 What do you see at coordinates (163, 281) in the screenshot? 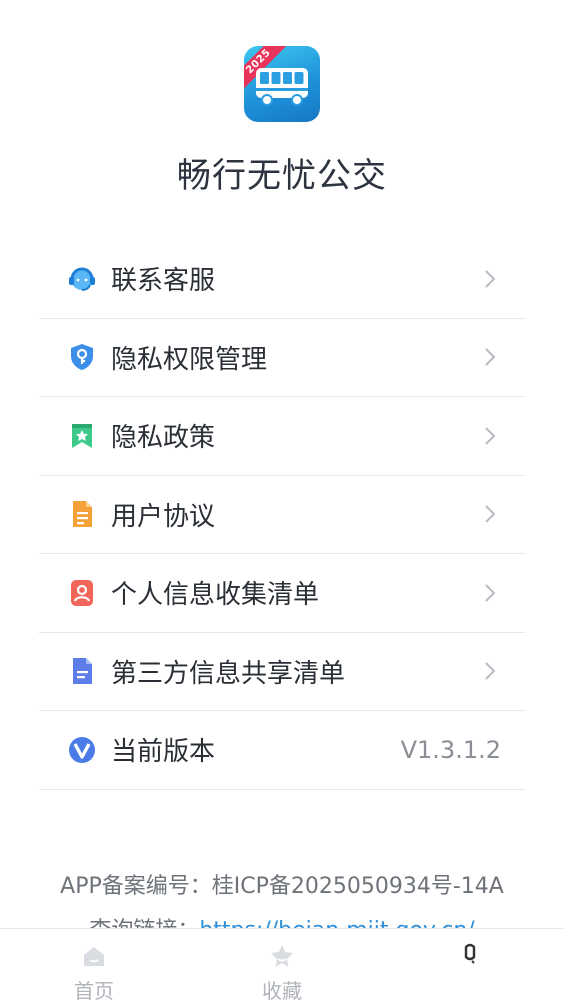
I see `menu-item-label: 联系客服` at bounding box center [163, 281].